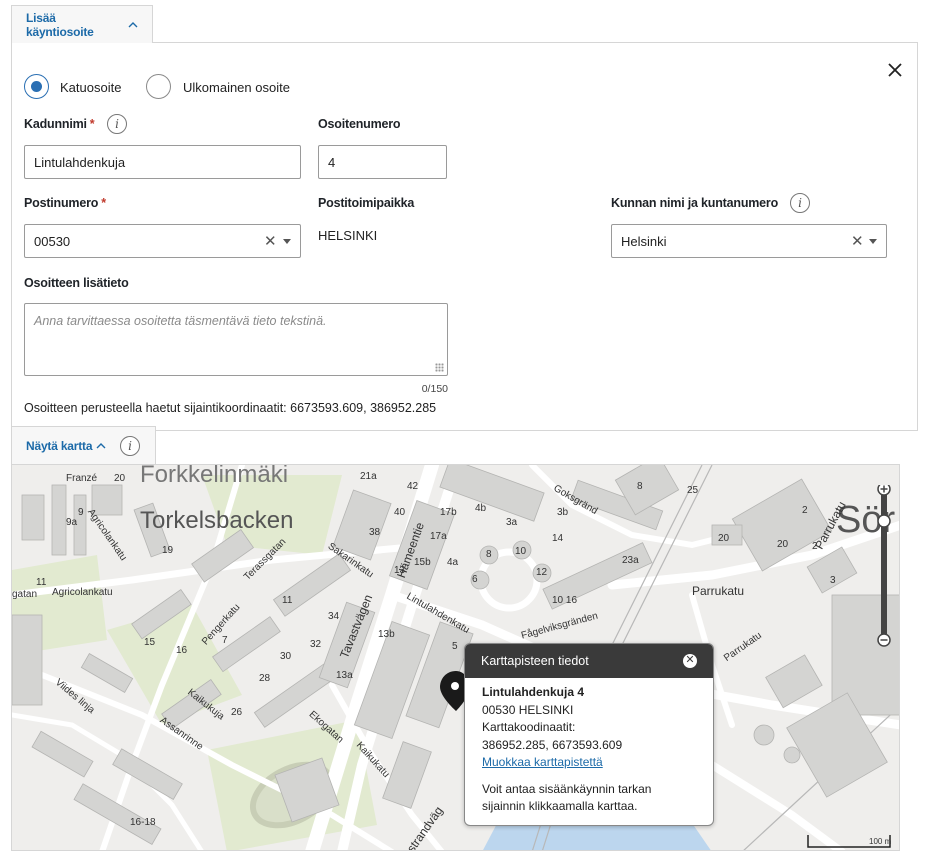  I want to click on street-address-radio, so click(36, 86).